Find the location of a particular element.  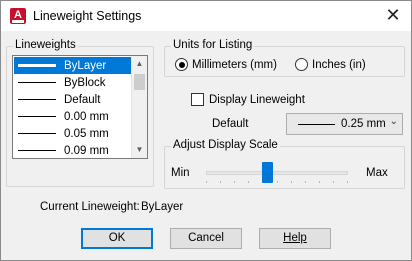

slider-min-label: Min is located at coordinates (180, 173).